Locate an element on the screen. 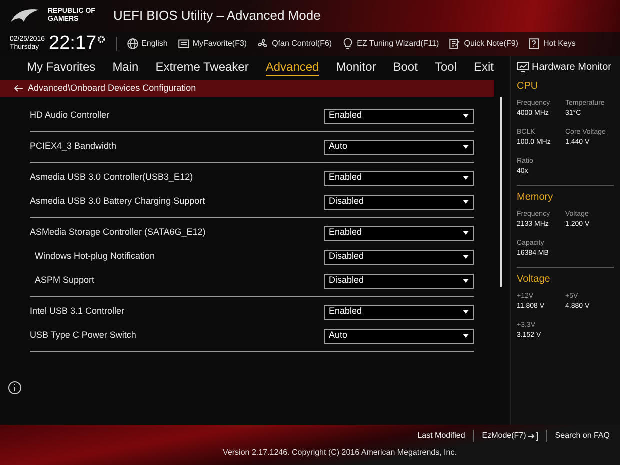 This screenshot has width=620, height=465. tab: Main is located at coordinates (125, 68).